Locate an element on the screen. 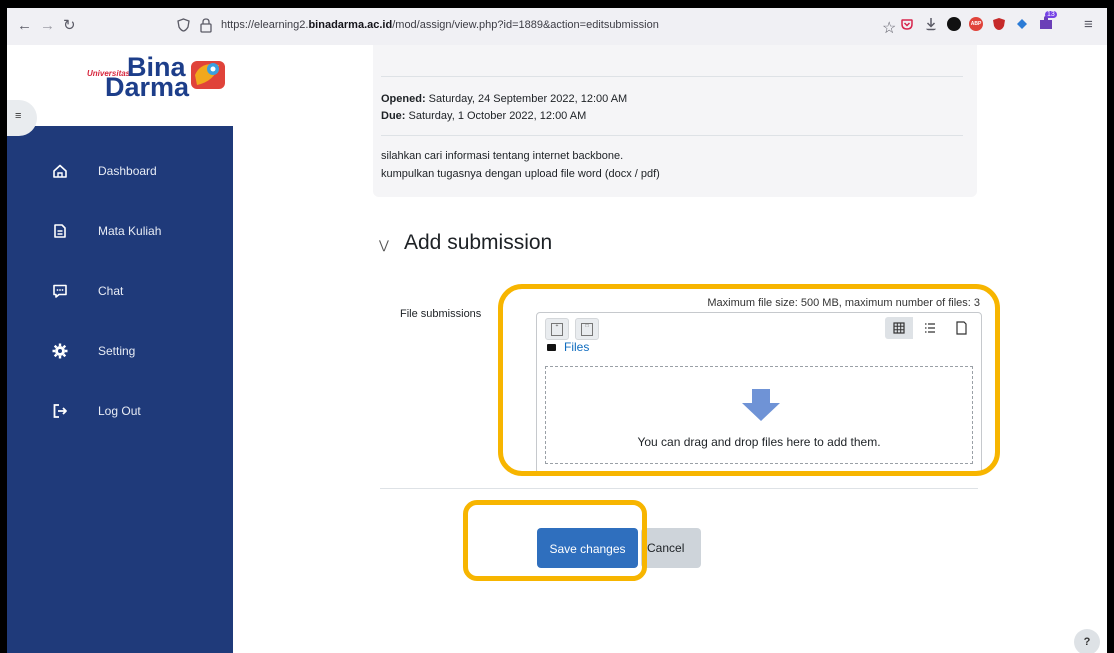  folder-icon is located at coordinates (551, 347).